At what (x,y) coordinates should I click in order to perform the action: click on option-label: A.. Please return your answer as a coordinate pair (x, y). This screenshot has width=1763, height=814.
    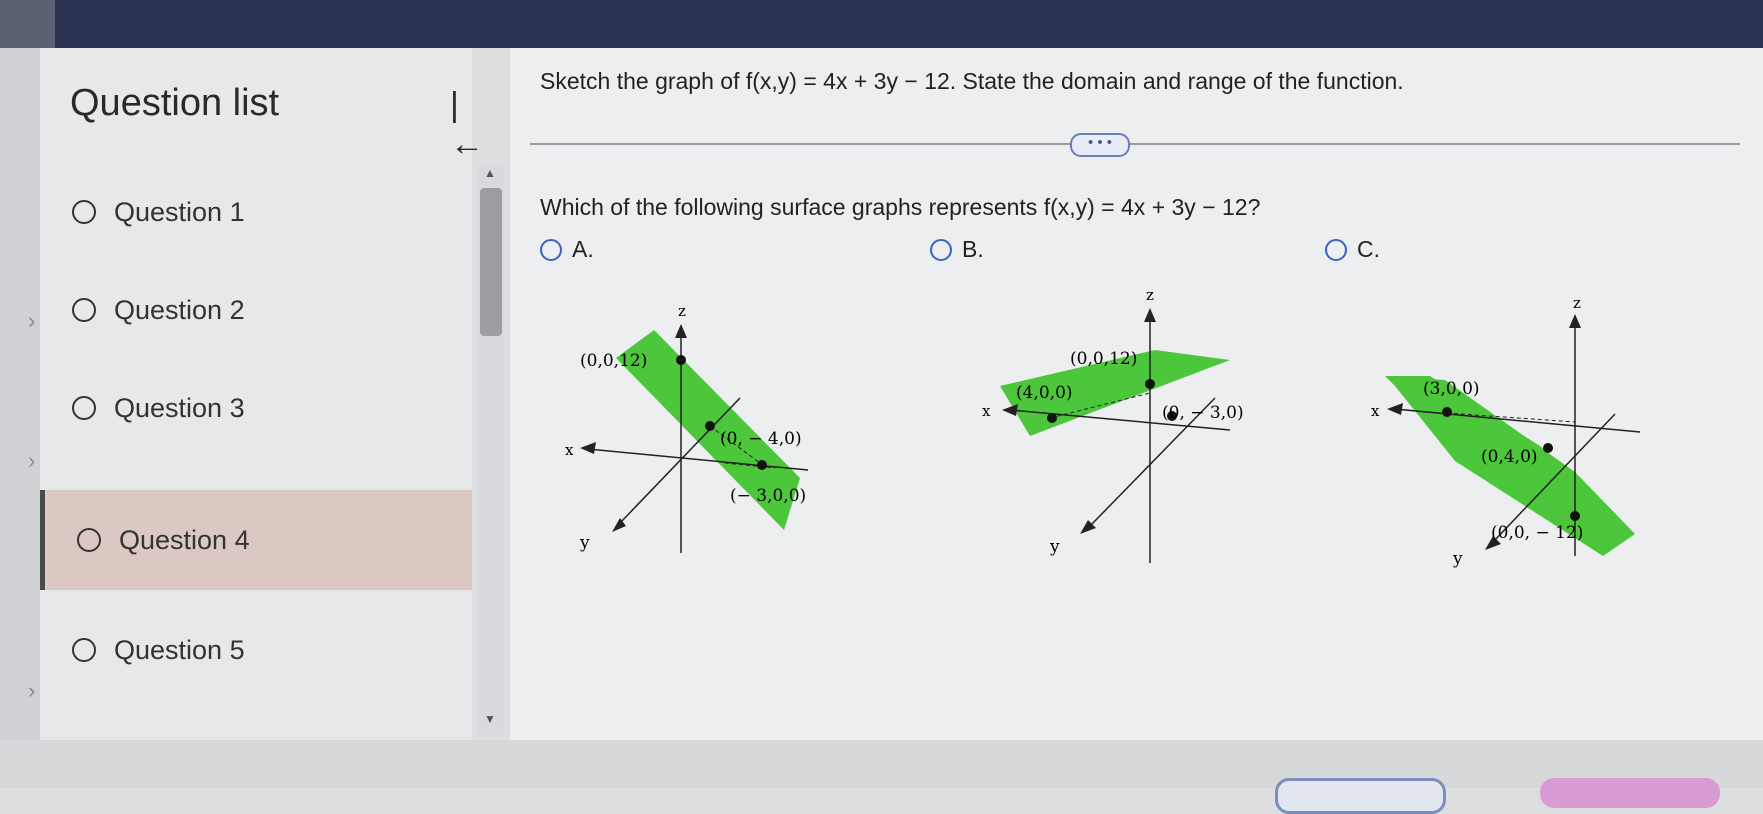
    Looking at the image, I should click on (583, 249).